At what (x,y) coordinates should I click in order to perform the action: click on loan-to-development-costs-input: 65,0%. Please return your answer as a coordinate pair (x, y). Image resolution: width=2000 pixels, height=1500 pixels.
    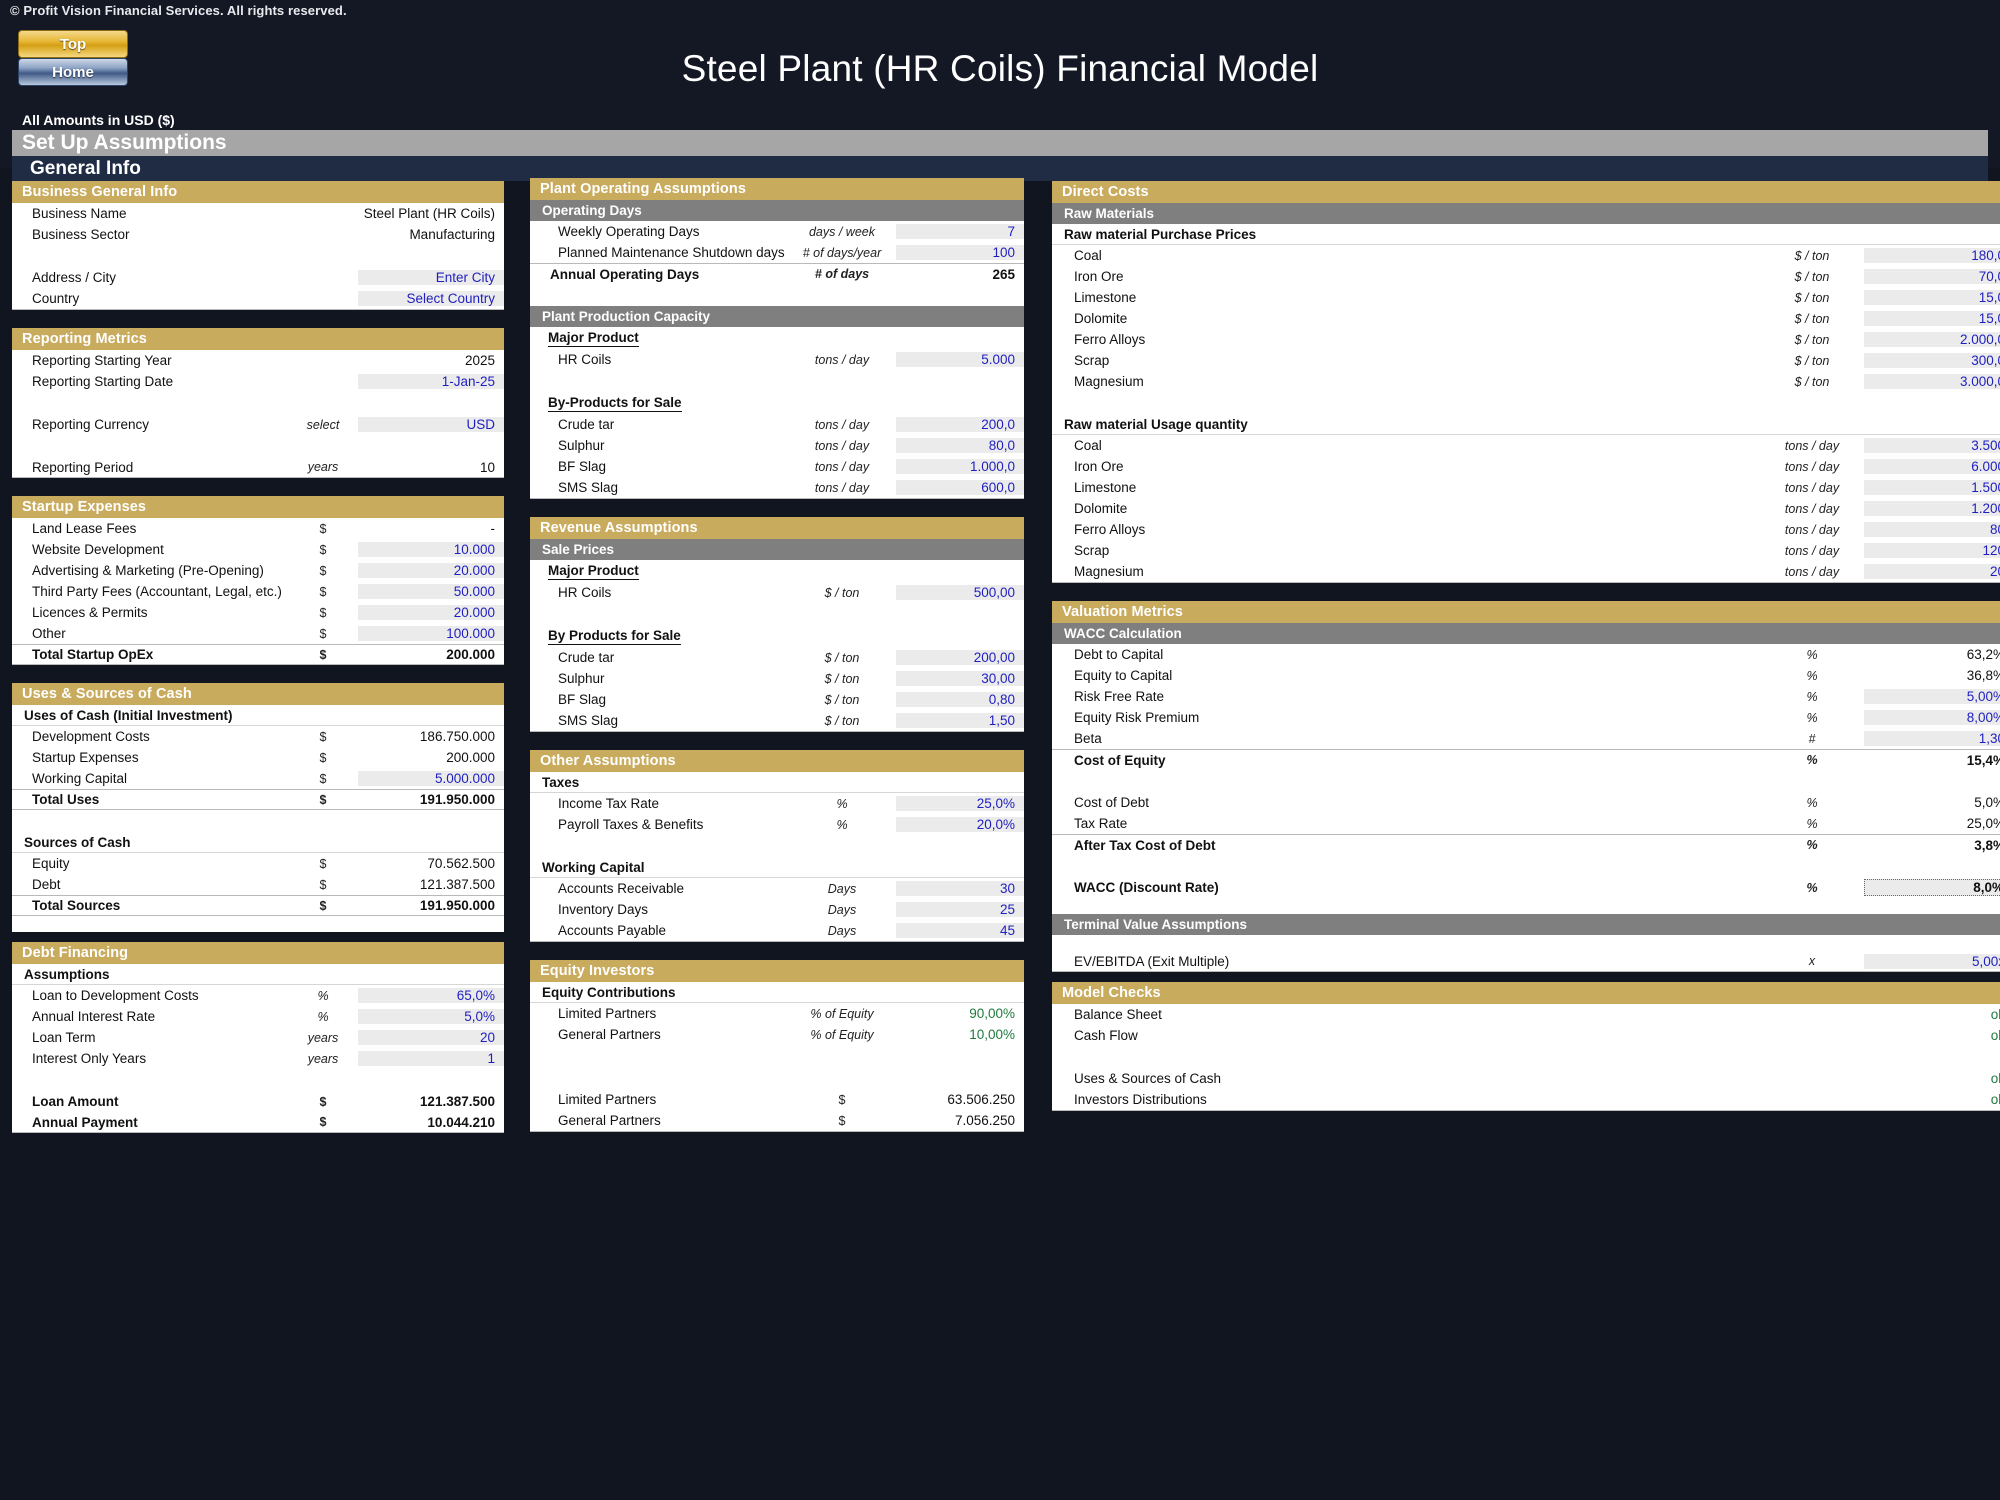
    Looking at the image, I should click on (431, 995).